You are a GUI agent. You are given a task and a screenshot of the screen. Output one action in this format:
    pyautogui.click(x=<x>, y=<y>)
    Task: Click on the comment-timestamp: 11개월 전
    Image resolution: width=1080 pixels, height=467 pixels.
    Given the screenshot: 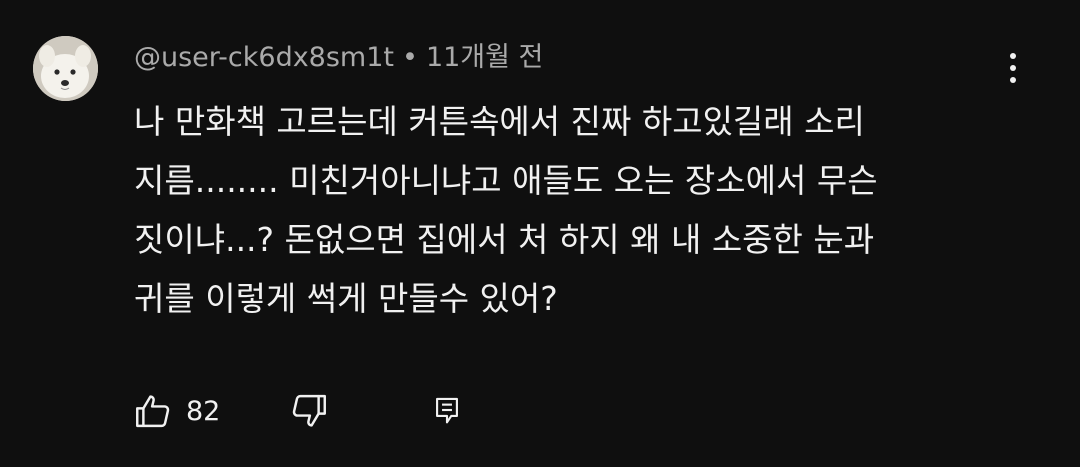 What is the action you would take?
    pyautogui.click(x=484, y=57)
    